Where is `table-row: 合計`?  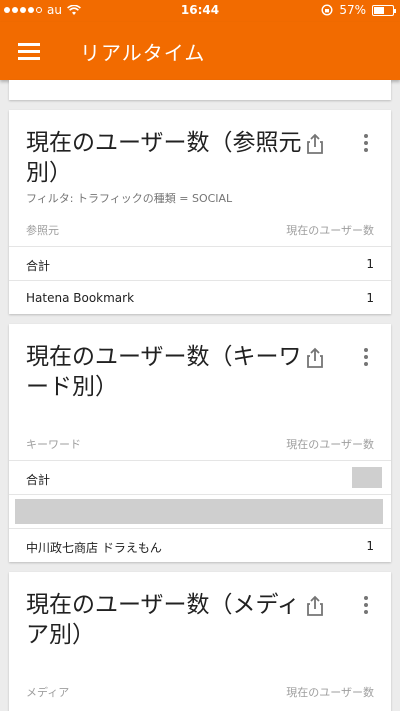
table-row: 合計 is located at coordinates (200, 477).